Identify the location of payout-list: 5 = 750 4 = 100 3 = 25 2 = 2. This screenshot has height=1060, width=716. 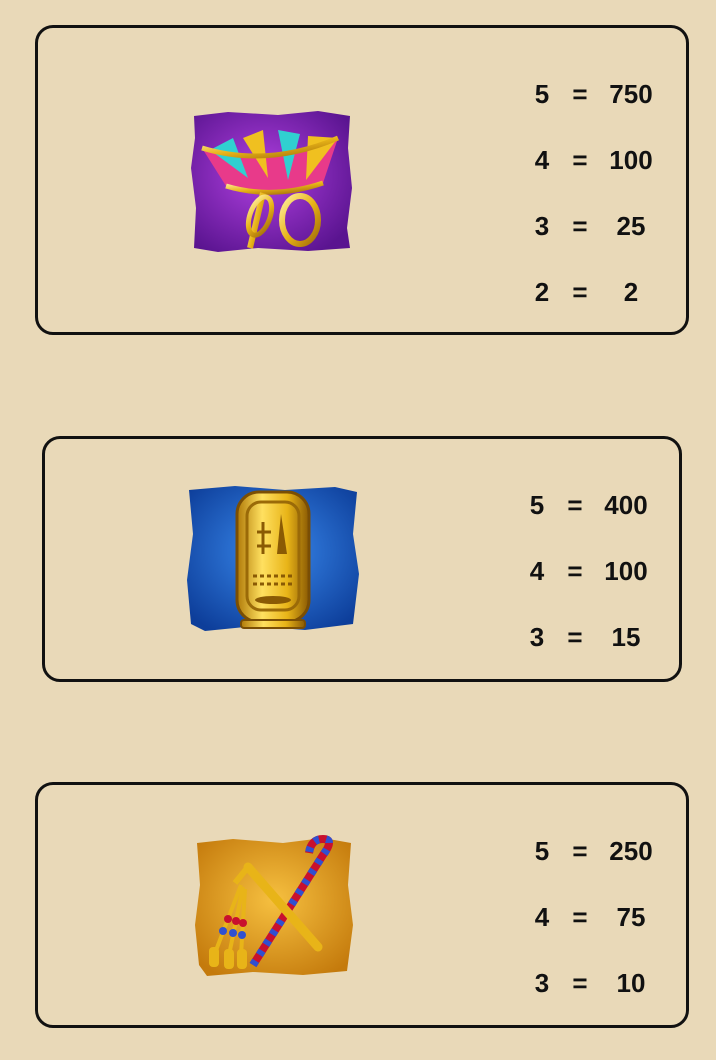
(602, 208).